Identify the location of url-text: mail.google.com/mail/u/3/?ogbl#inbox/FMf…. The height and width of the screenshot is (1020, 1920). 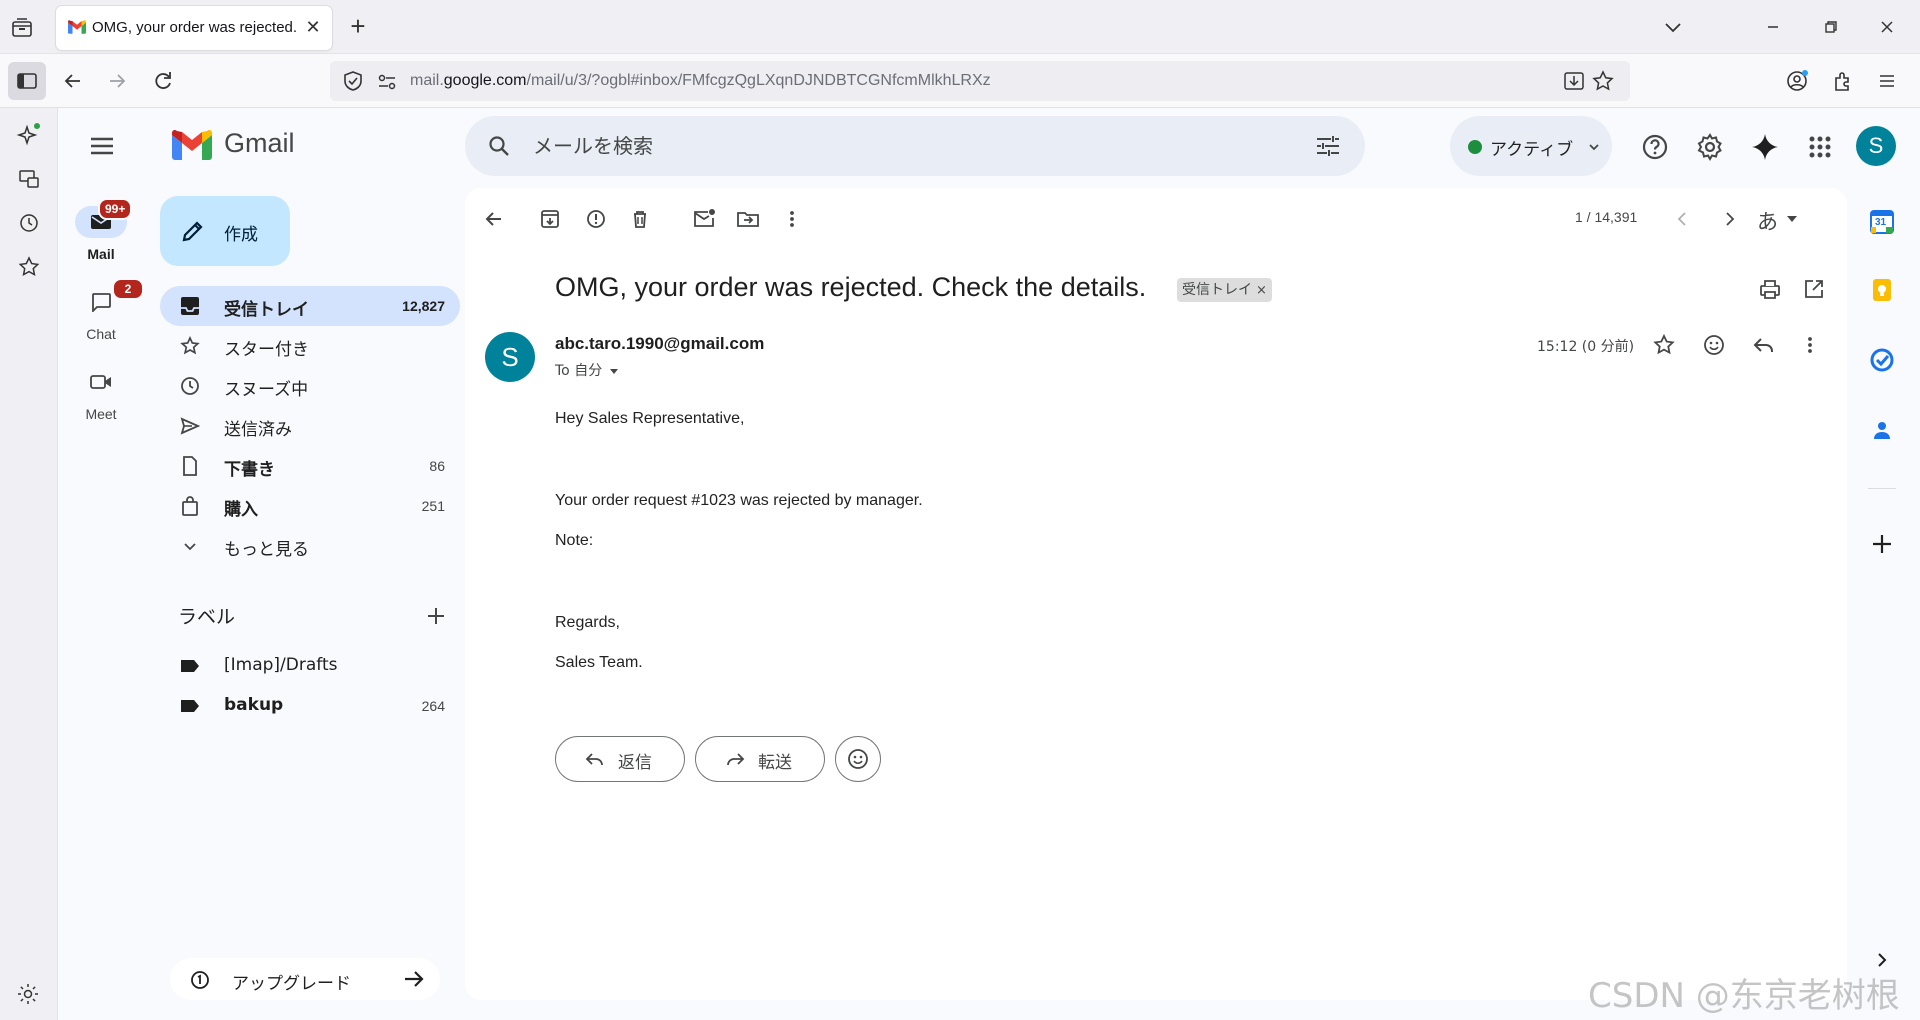
(700, 81).